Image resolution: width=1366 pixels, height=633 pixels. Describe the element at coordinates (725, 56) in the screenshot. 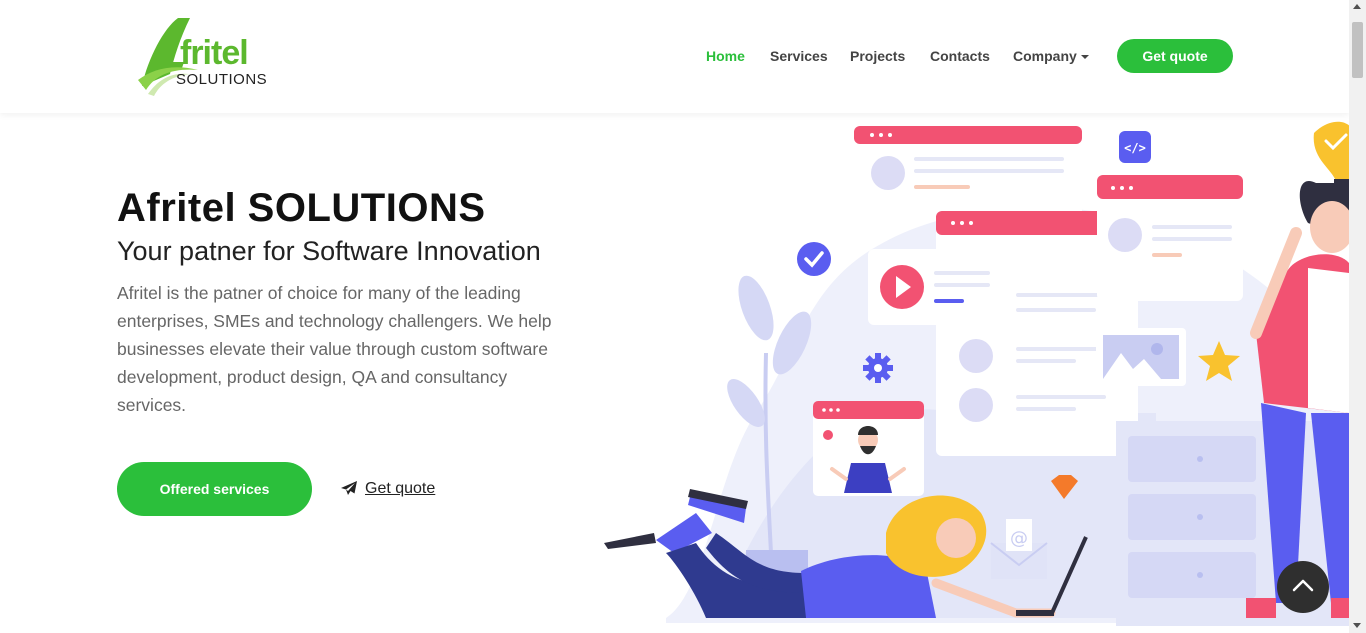

I see `nav-home: Home` at that location.